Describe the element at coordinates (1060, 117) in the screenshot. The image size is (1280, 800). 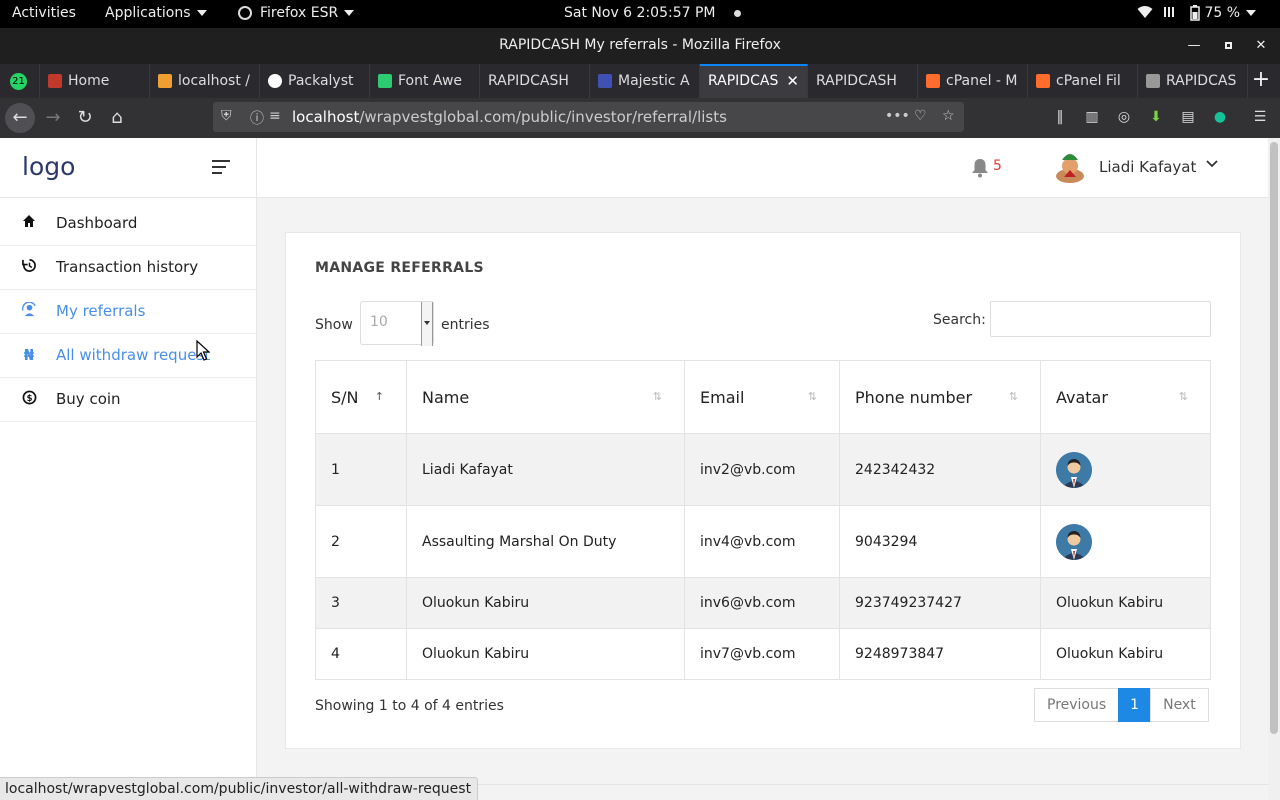
I see `library-icon: ‖` at that location.